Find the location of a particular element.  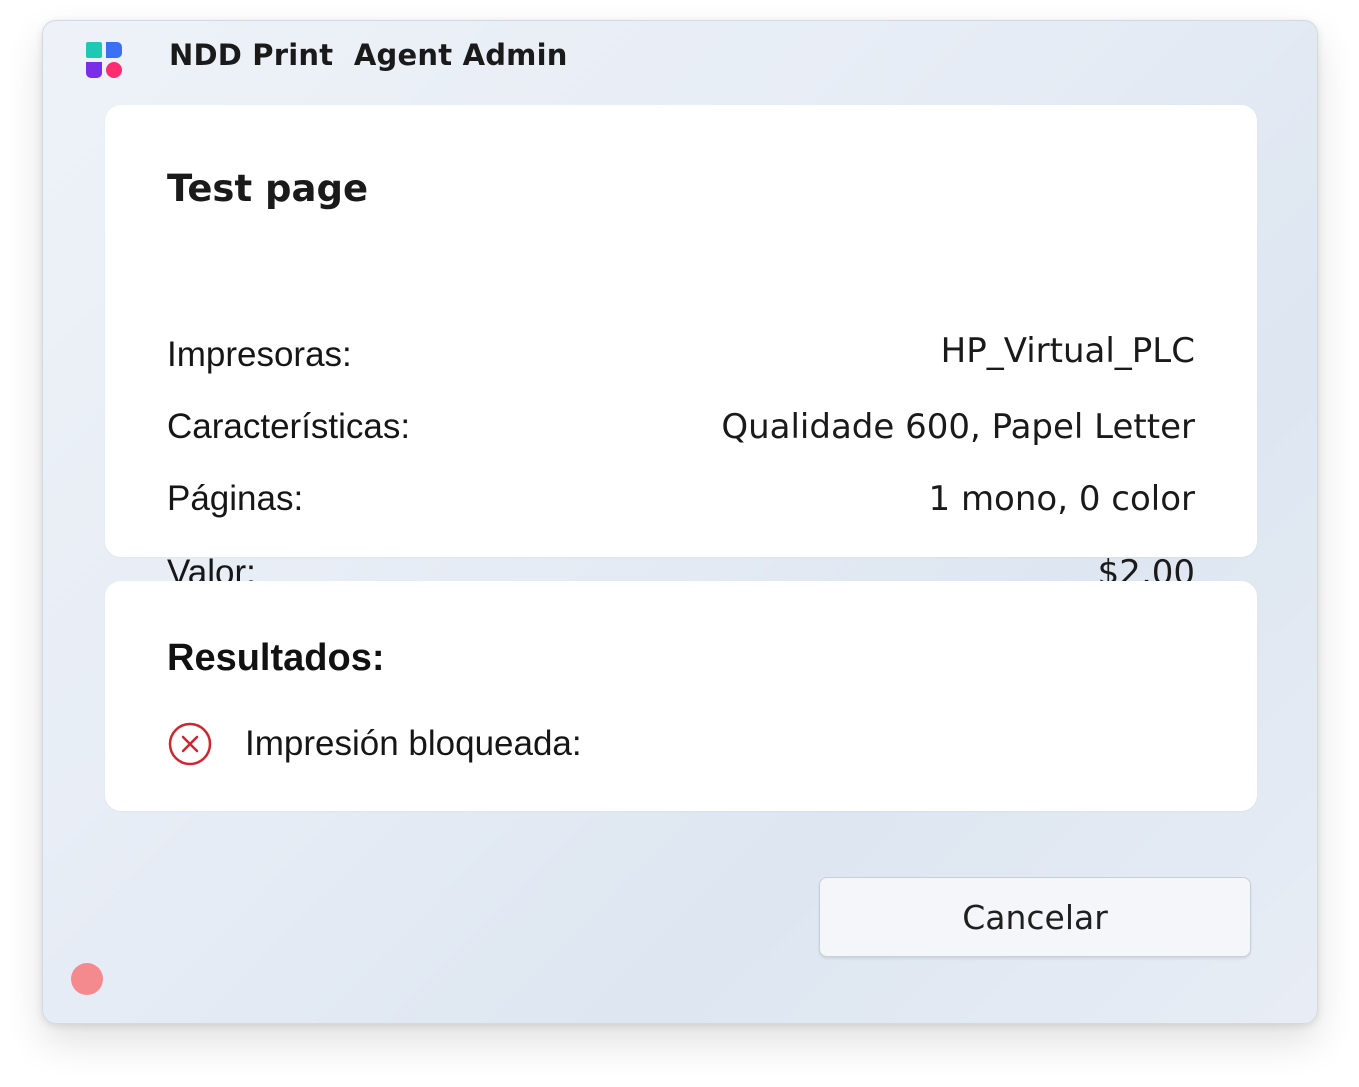

app-title: NDD Print Agent Admin is located at coordinates (368, 55).